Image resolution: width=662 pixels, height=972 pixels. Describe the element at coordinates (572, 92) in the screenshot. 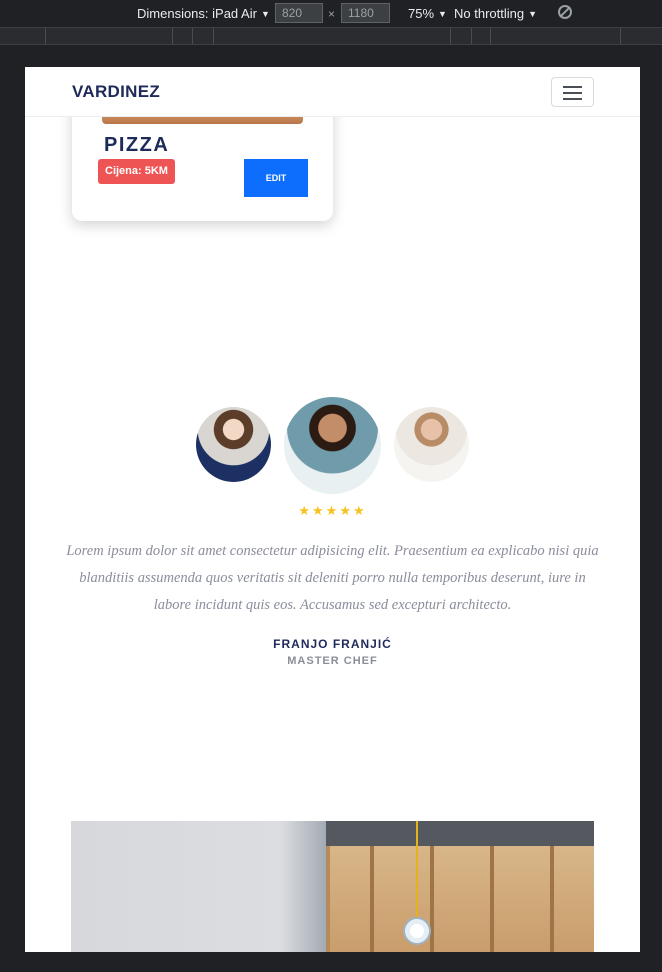

I see `menu-toggle-button` at that location.